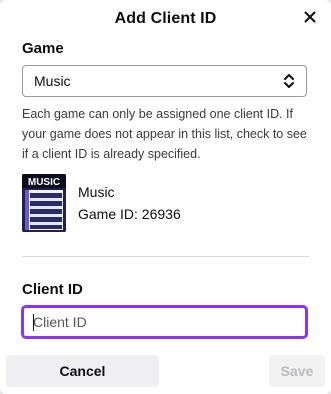 Image resolution: width=331 pixels, height=394 pixels. What do you see at coordinates (52, 289) in the screenshot?
I see `client-id-label: Client ID` at bounding box center [52, 289].